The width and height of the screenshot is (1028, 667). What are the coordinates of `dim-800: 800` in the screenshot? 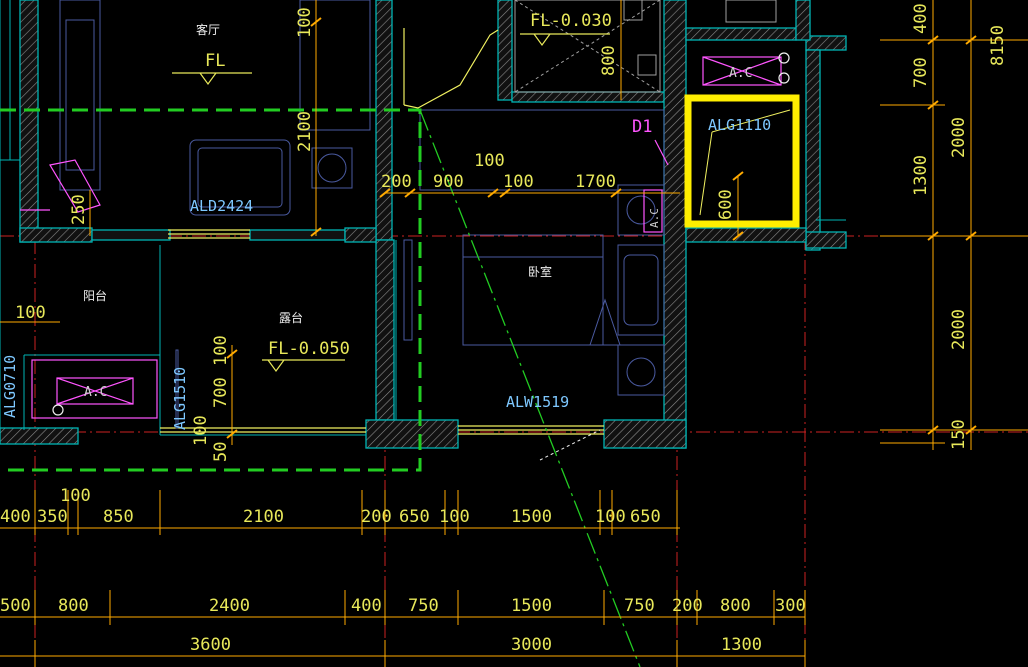 It's located at (609, 60).